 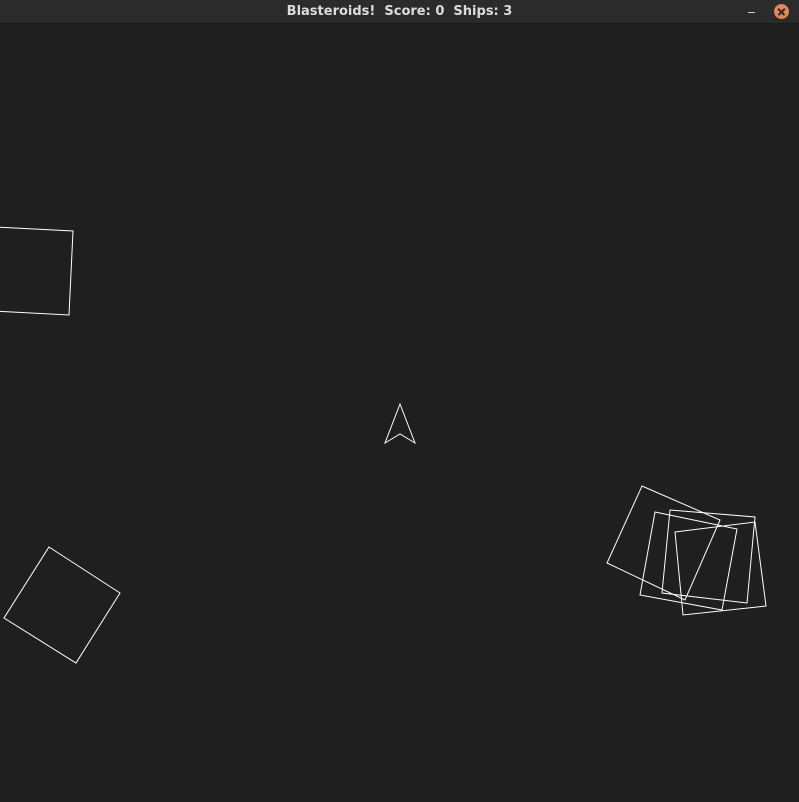 What do you see at coordinates (400, 423) in the screenshot?
I see `player-ship` at bounding box center [400, 423].